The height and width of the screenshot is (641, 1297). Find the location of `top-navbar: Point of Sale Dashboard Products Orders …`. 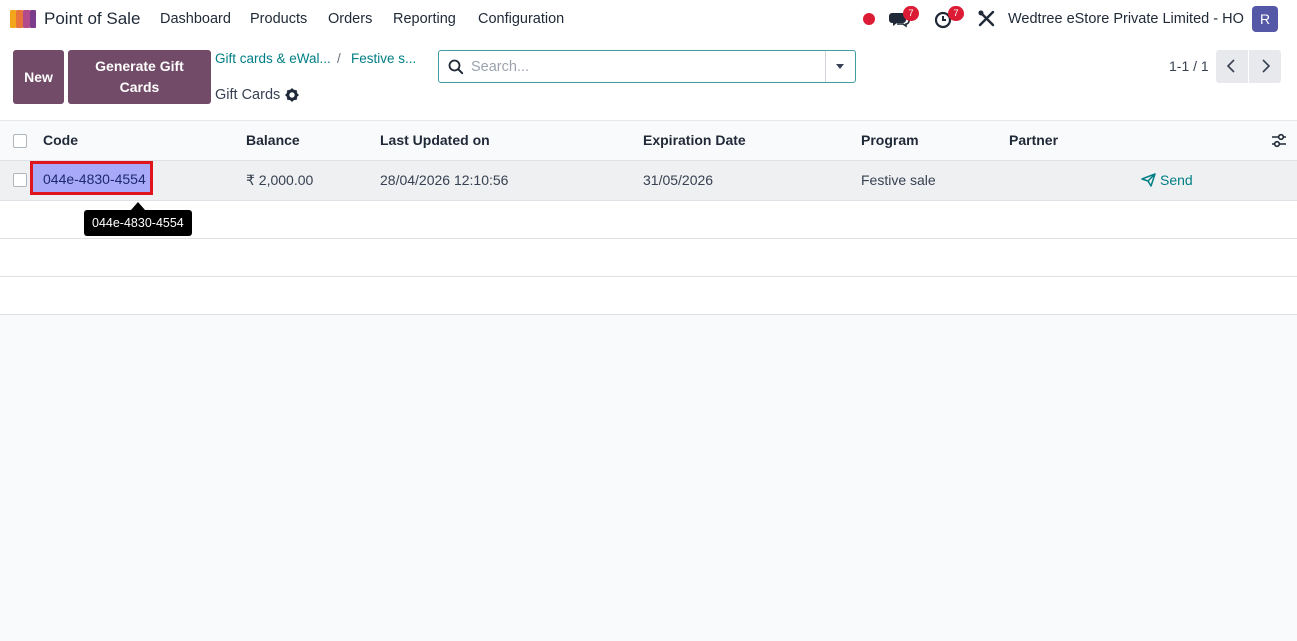

top-navbar: Point of Sale Dashboard Products Orders … is located at coordinates (648, 19).